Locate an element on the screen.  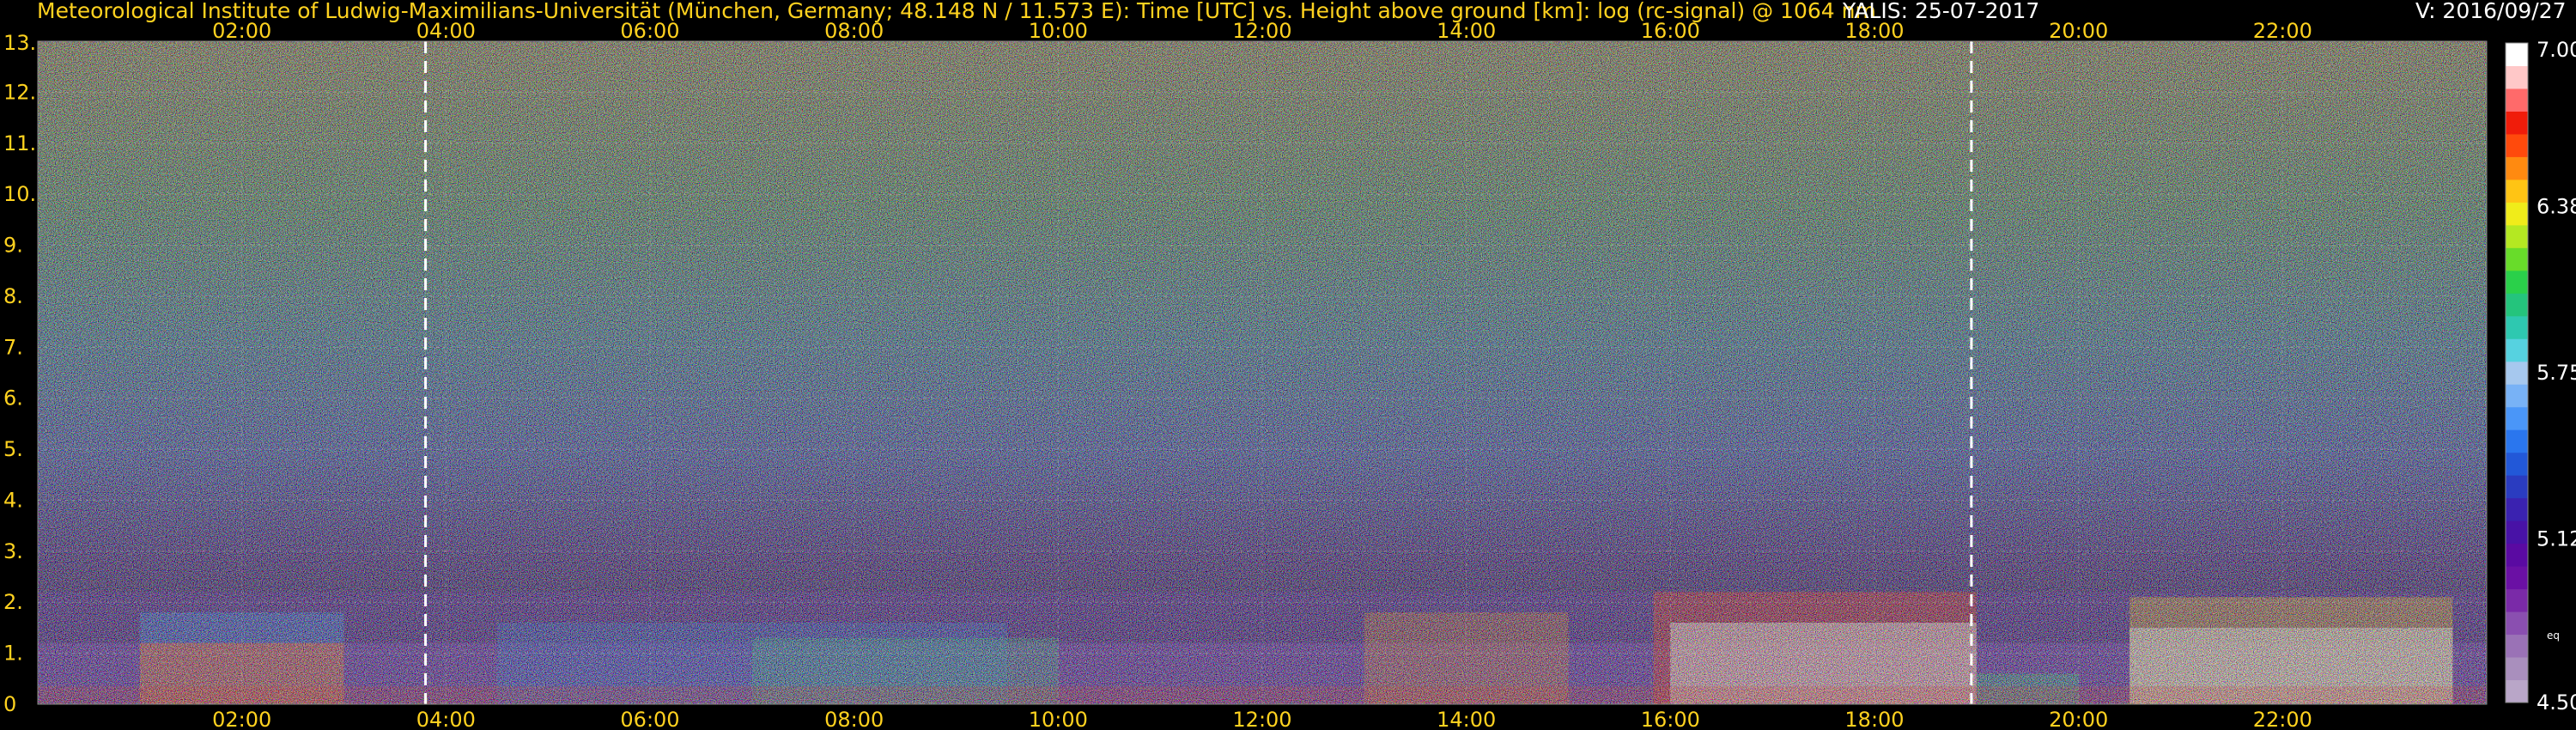
colorbar-tick-label: 5.75 is located at coordinates (2557, 373).